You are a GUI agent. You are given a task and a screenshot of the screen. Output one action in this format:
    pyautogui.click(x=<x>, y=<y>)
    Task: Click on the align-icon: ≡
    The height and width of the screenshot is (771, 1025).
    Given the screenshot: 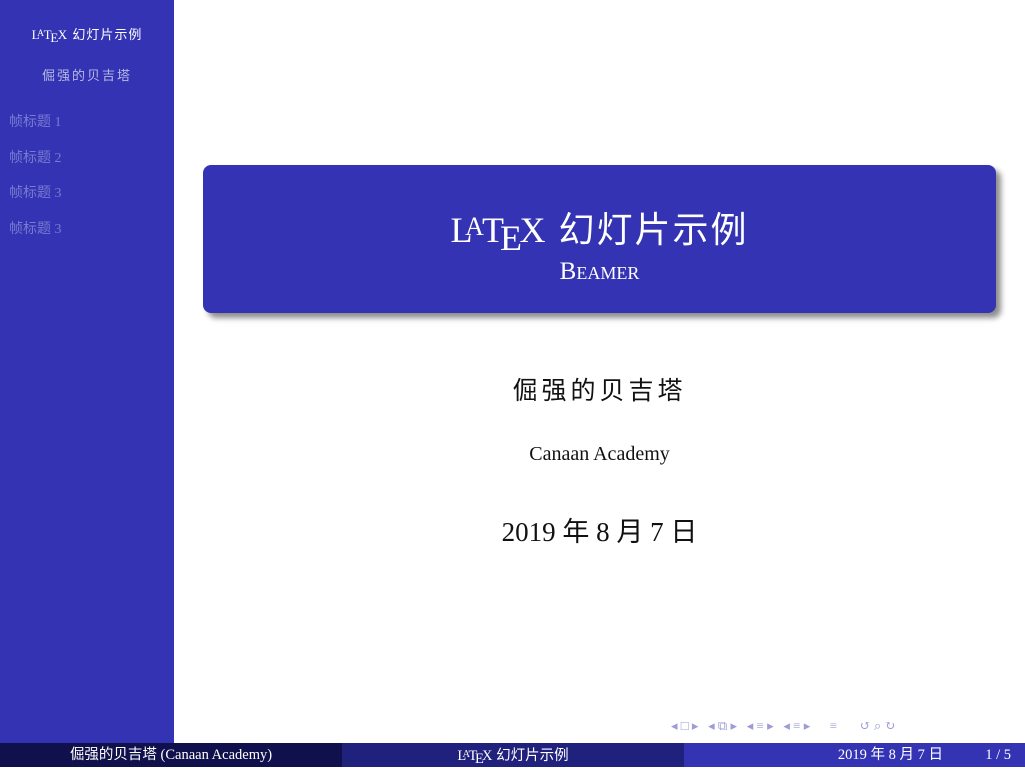 What is the action you would take?
    pyautogui.click(x=833, y=726)
    